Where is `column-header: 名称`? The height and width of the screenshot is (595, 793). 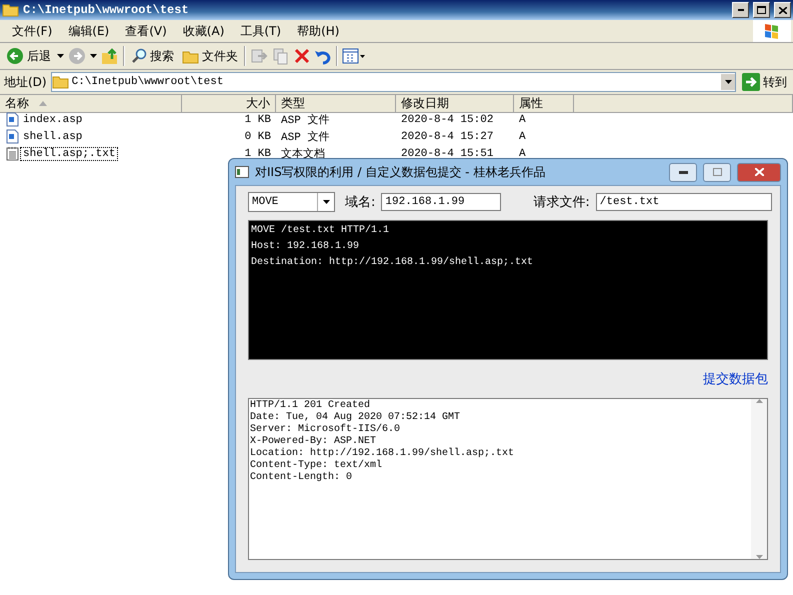
column-header: 名称 is located at coordinates (91, 104).